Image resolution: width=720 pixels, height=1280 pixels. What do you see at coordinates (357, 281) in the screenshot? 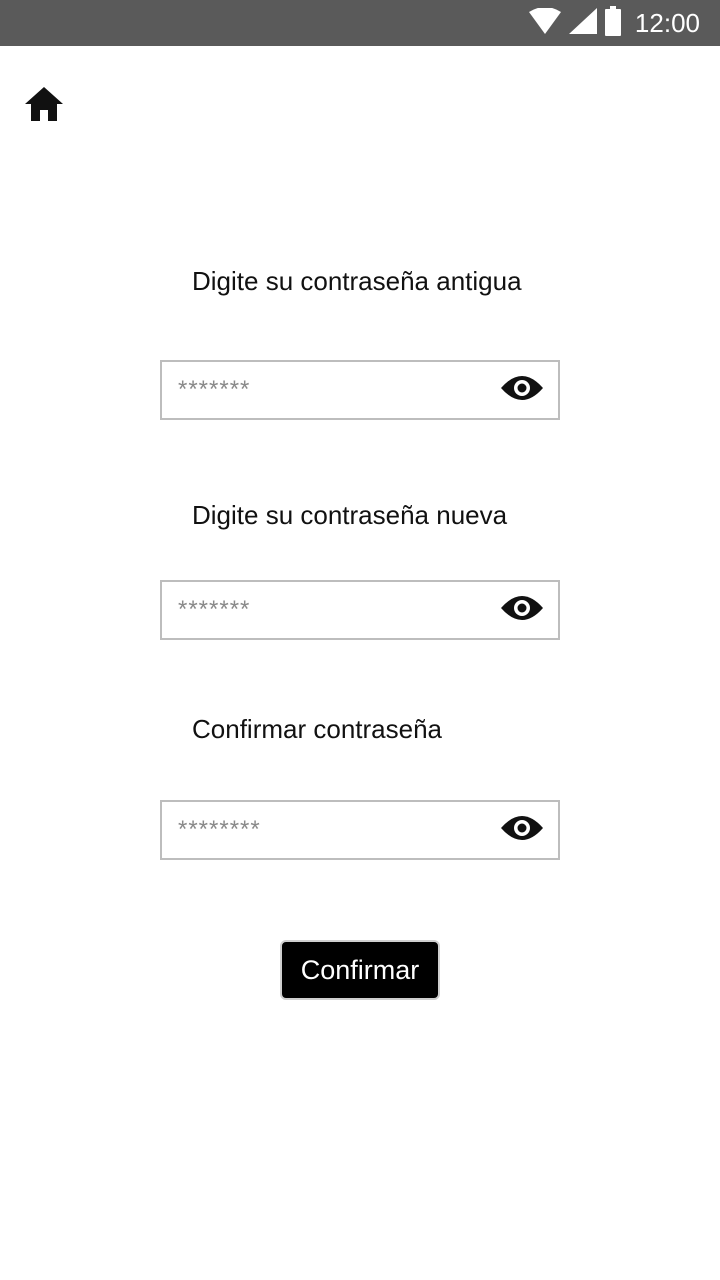
I see `old-password-label: Digite su contraseña antigua` at bounding box center [357, 281].